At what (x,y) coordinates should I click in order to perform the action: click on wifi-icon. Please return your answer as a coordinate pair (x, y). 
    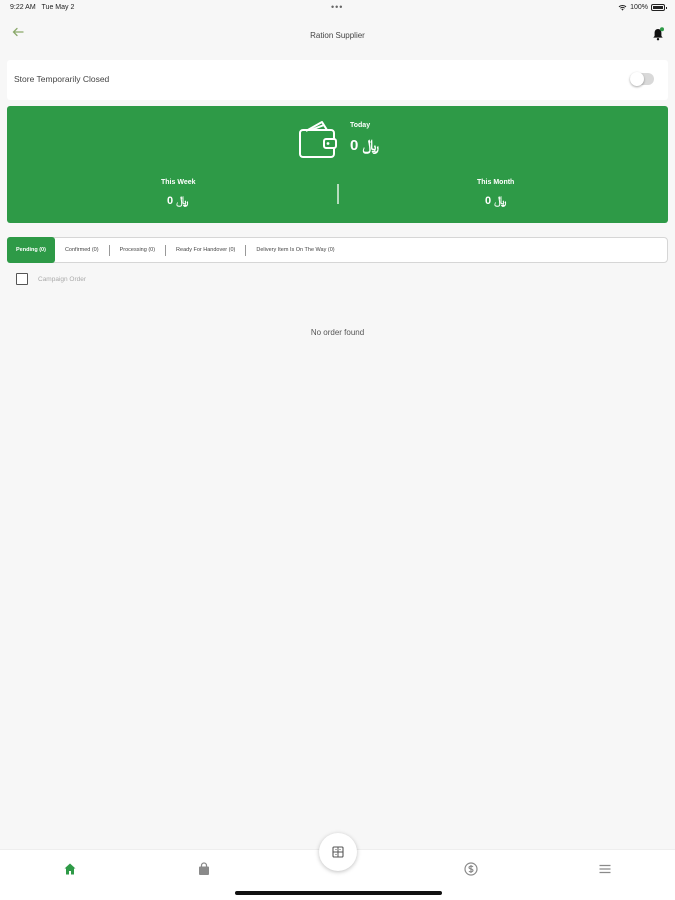
    Looking at the image, I should click on (622, 7).